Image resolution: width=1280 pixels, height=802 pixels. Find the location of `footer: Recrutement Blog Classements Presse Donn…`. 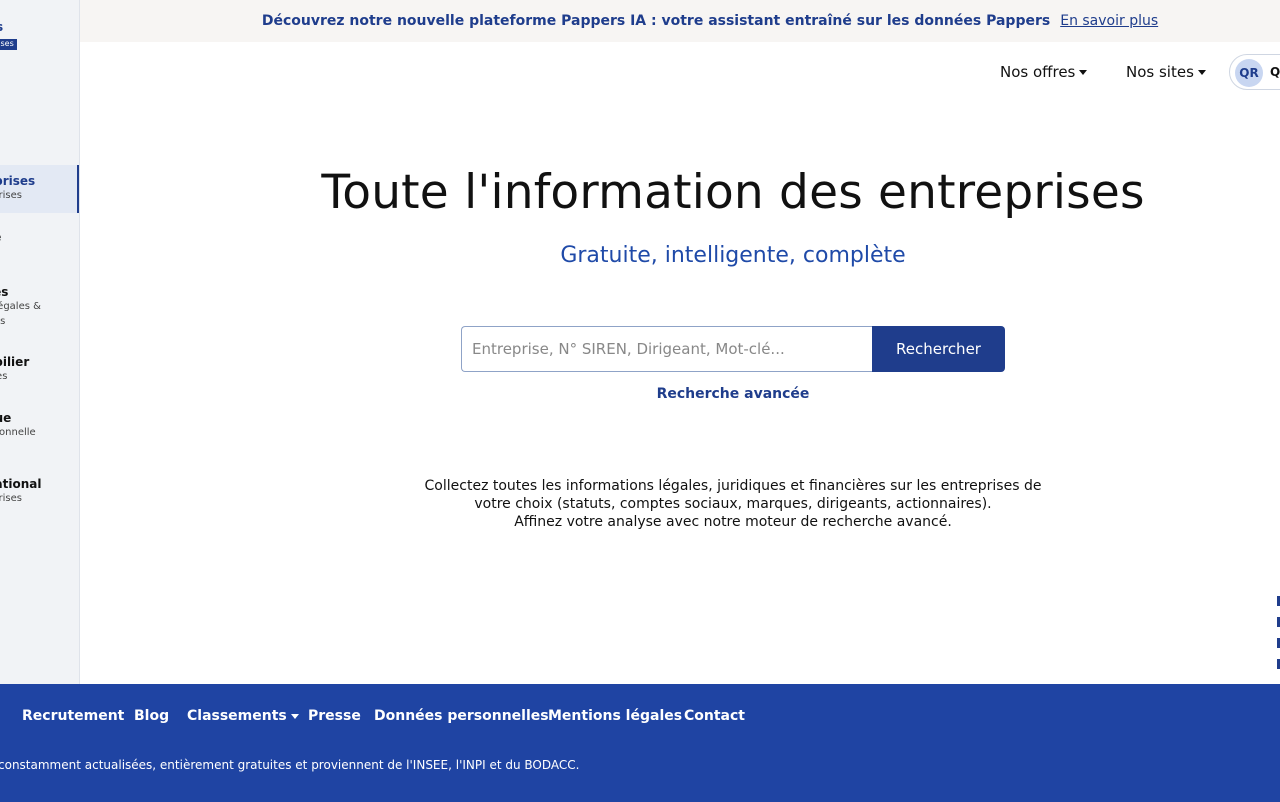

footer: Recrutement Blog Classements Presse Donn… is located at coordinates (640, 743).